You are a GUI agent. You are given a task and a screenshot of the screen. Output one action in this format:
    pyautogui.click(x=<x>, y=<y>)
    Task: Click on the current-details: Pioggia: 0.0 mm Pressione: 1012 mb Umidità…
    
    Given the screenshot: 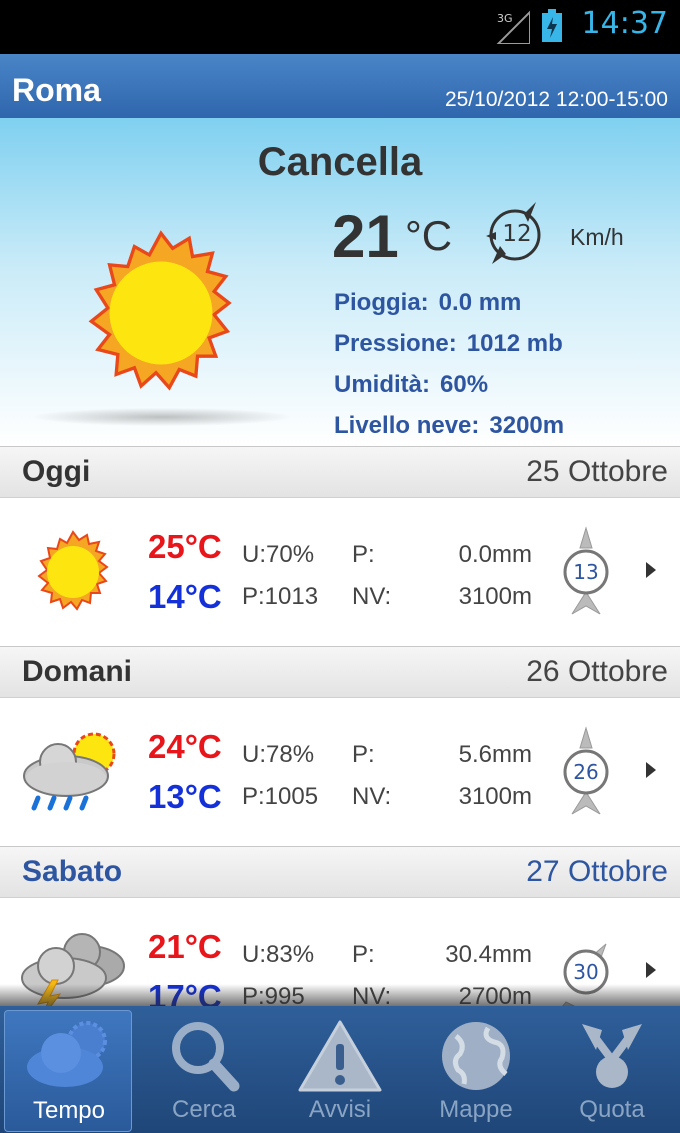 What is the action you would take?
    pyautogui.click(x=454, y=364)
    